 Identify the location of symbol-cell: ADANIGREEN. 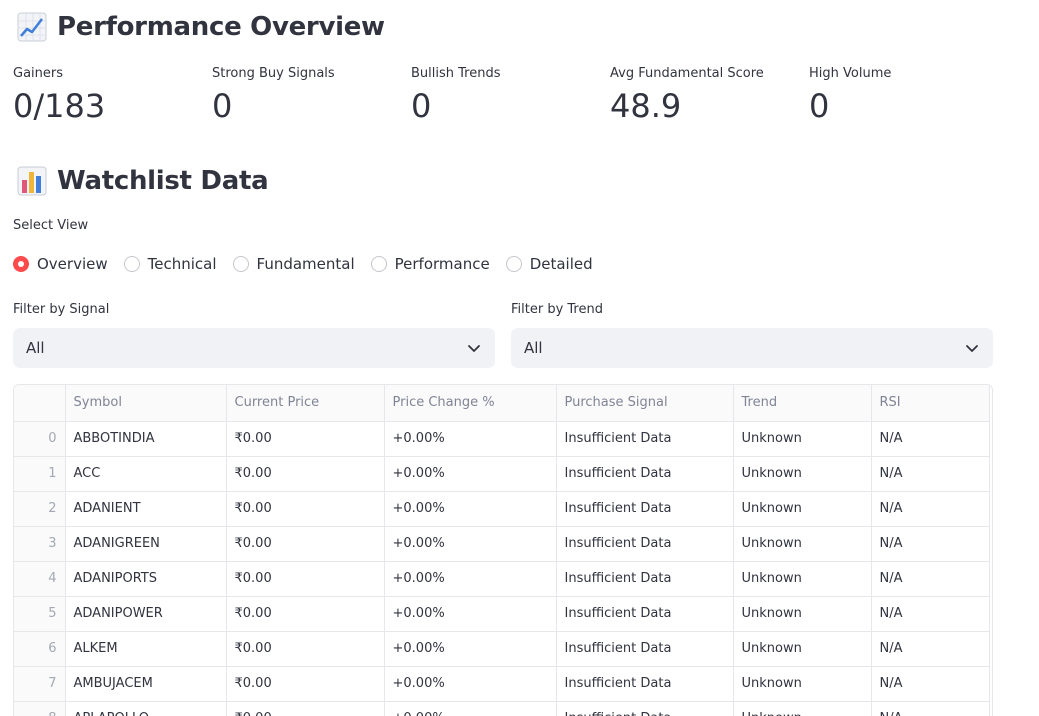
(146, 544).